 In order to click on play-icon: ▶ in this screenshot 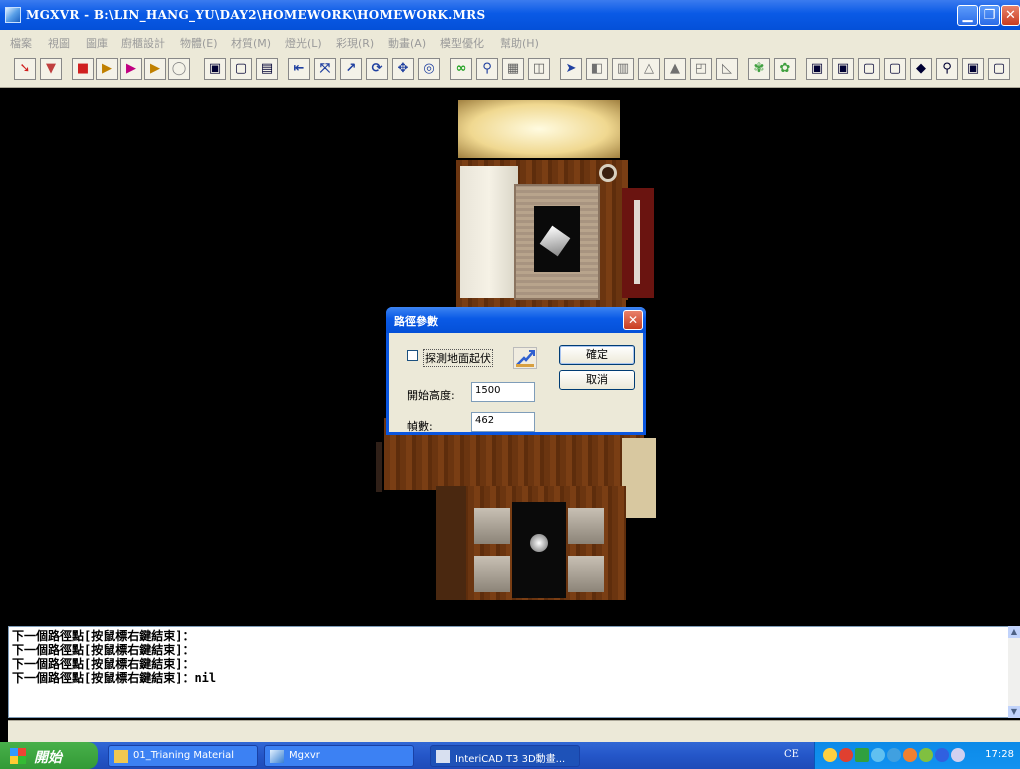, I will do `click(131, 69)`.